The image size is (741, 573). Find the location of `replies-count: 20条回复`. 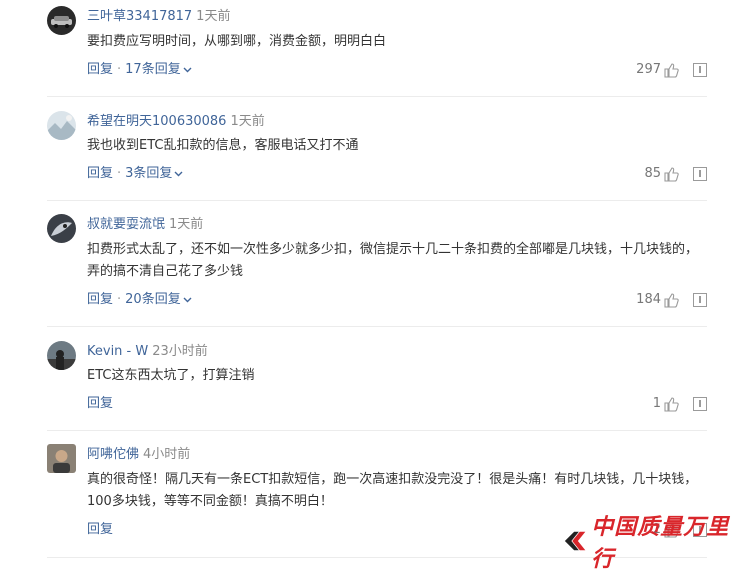

replies-count: 20条回复 is located at coordinates (153, 299).